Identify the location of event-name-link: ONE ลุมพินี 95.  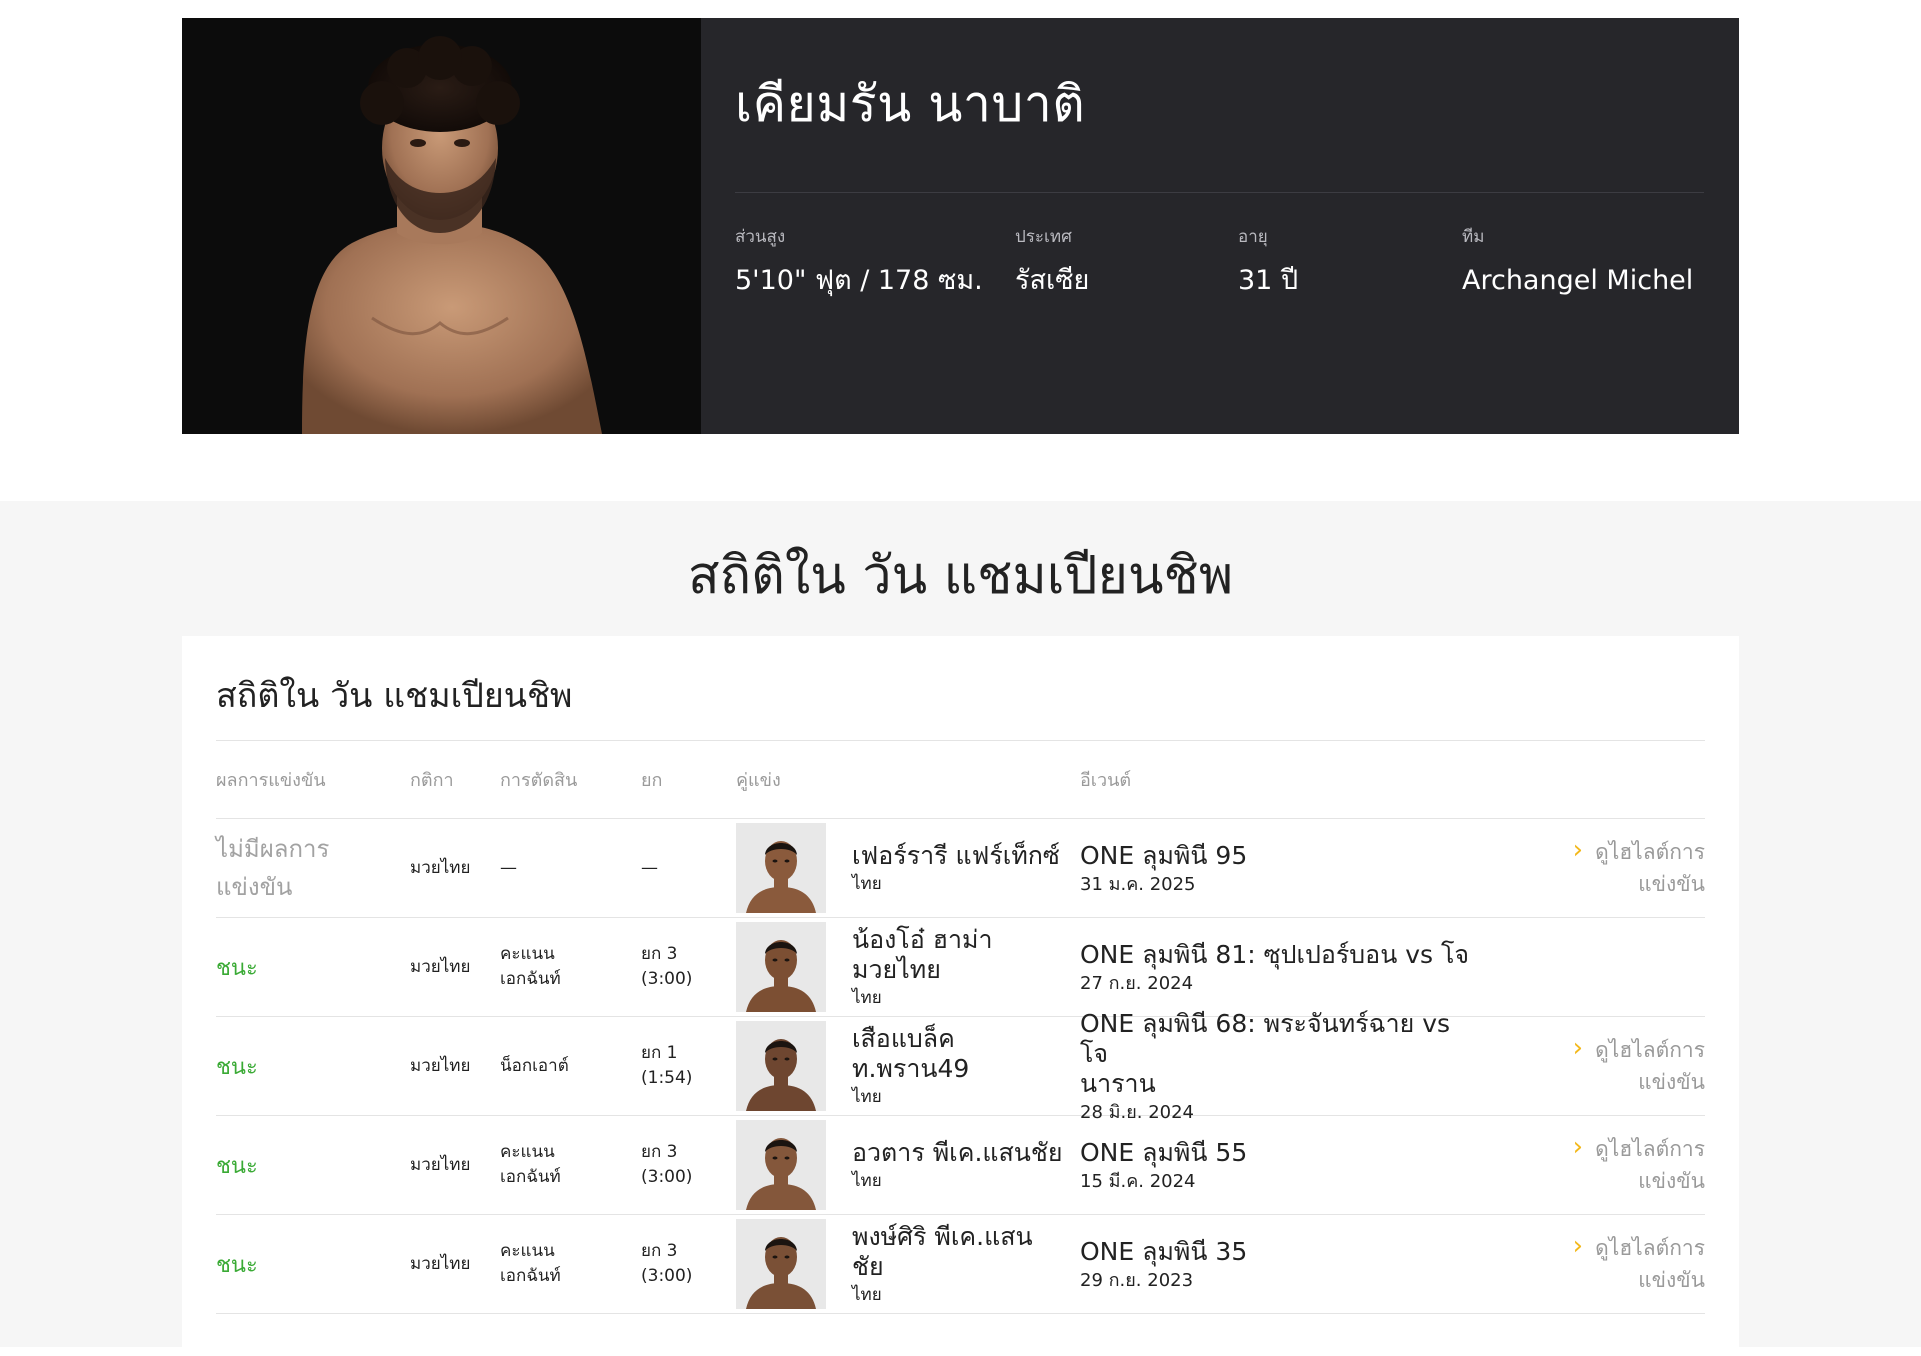
(1280, 856).